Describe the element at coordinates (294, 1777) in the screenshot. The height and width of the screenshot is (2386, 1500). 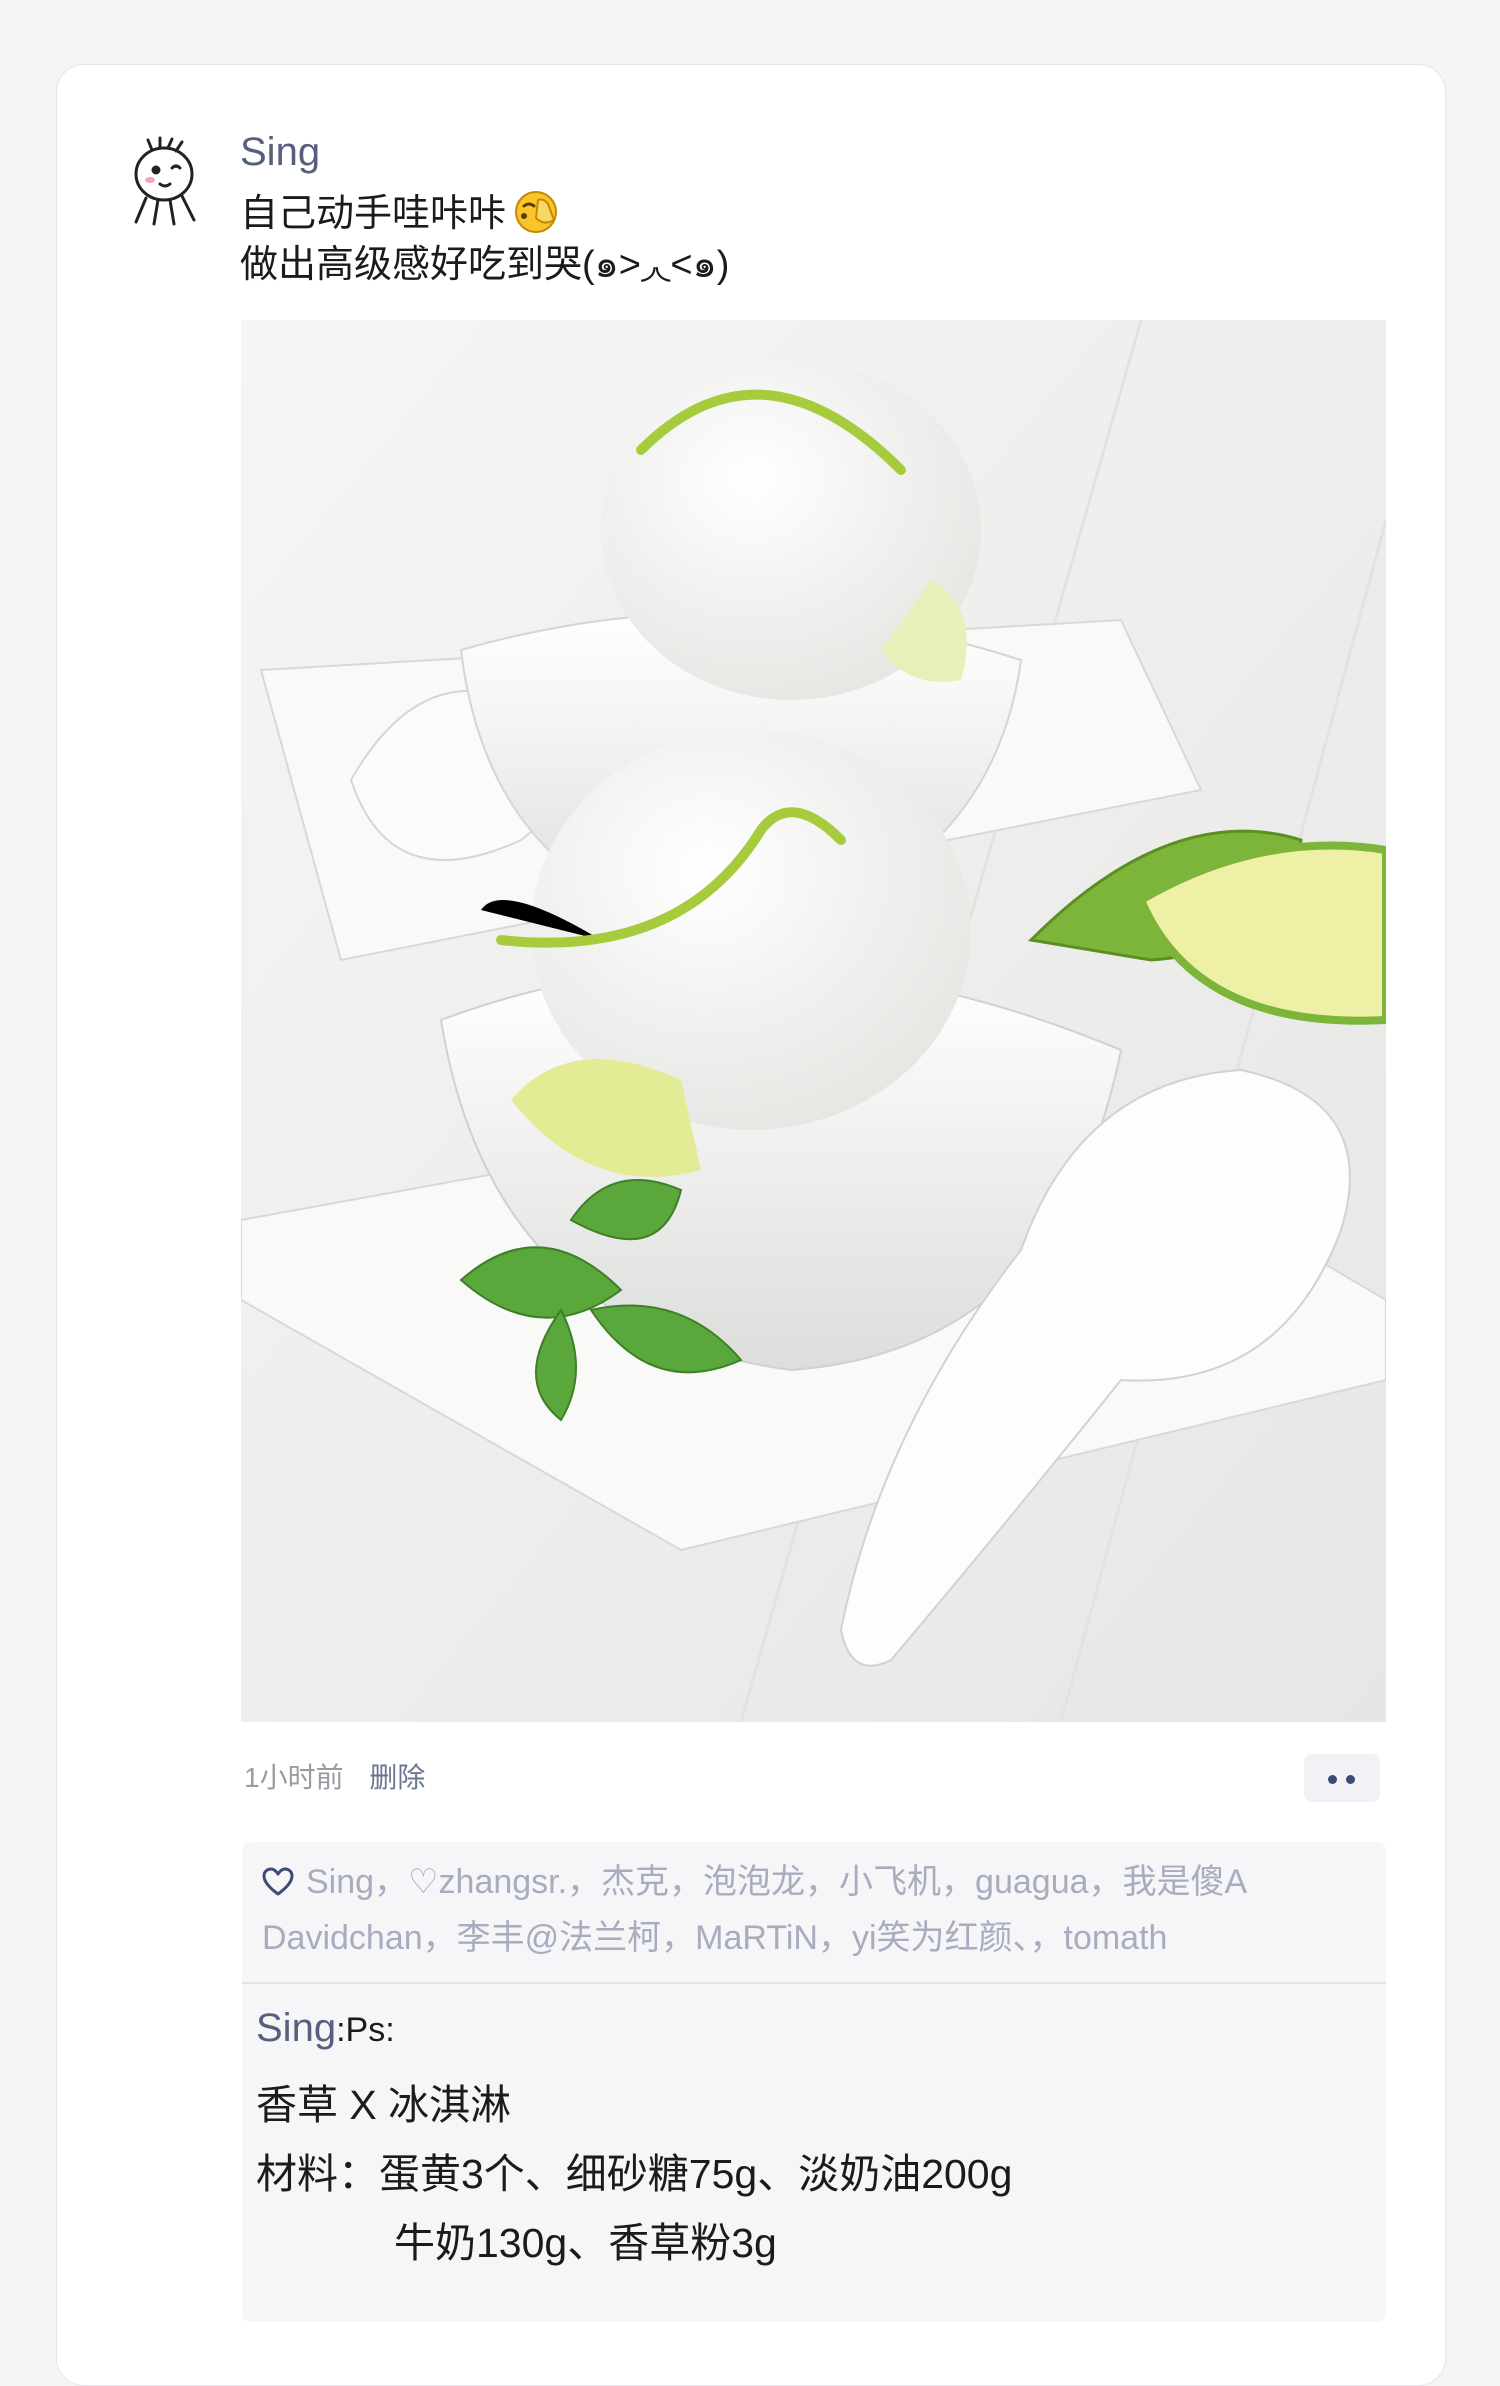
I see `post-time: 1小时前` at that location.